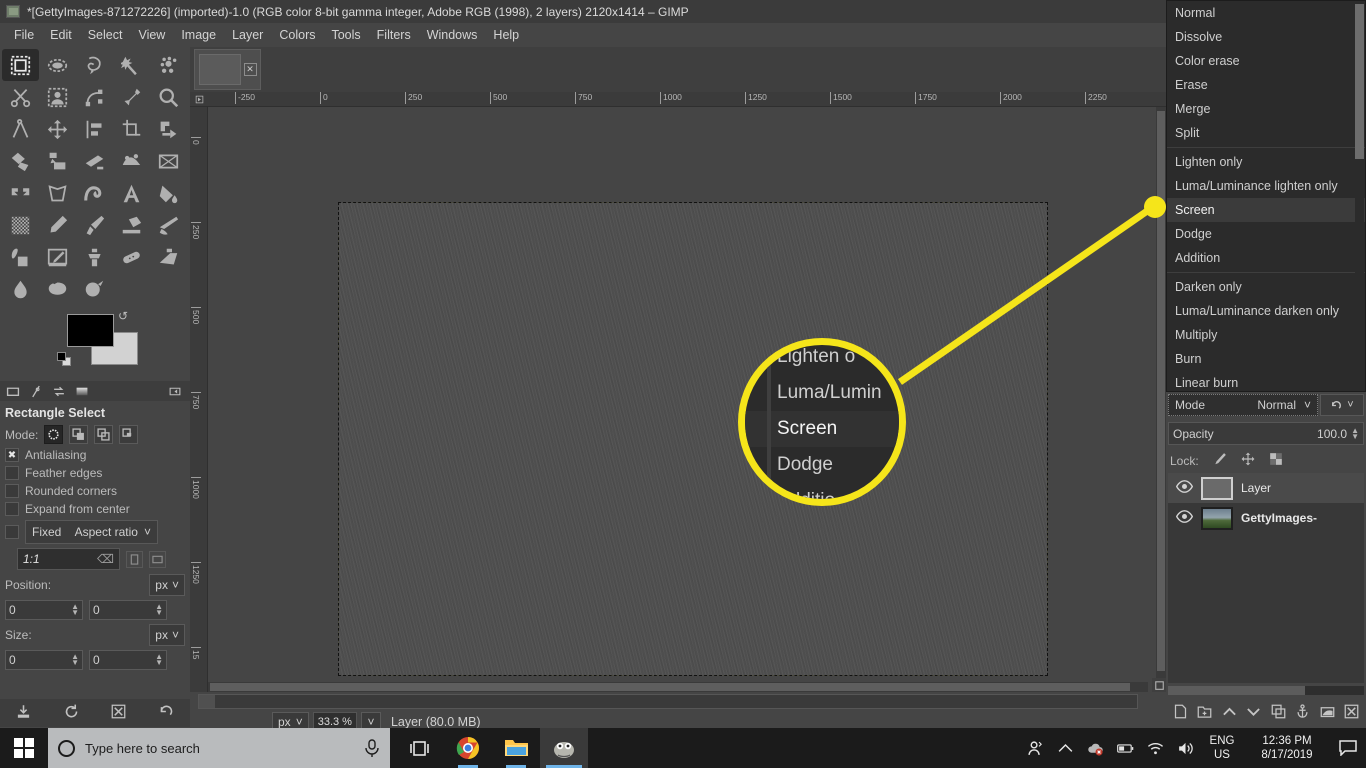 This screenshot has width=1366, height=768. Describe the element at coordinates (91, 532) in the screenshot. I see `fixed-aspect-combo: Fixed Aspect ratio ˅` at that location.